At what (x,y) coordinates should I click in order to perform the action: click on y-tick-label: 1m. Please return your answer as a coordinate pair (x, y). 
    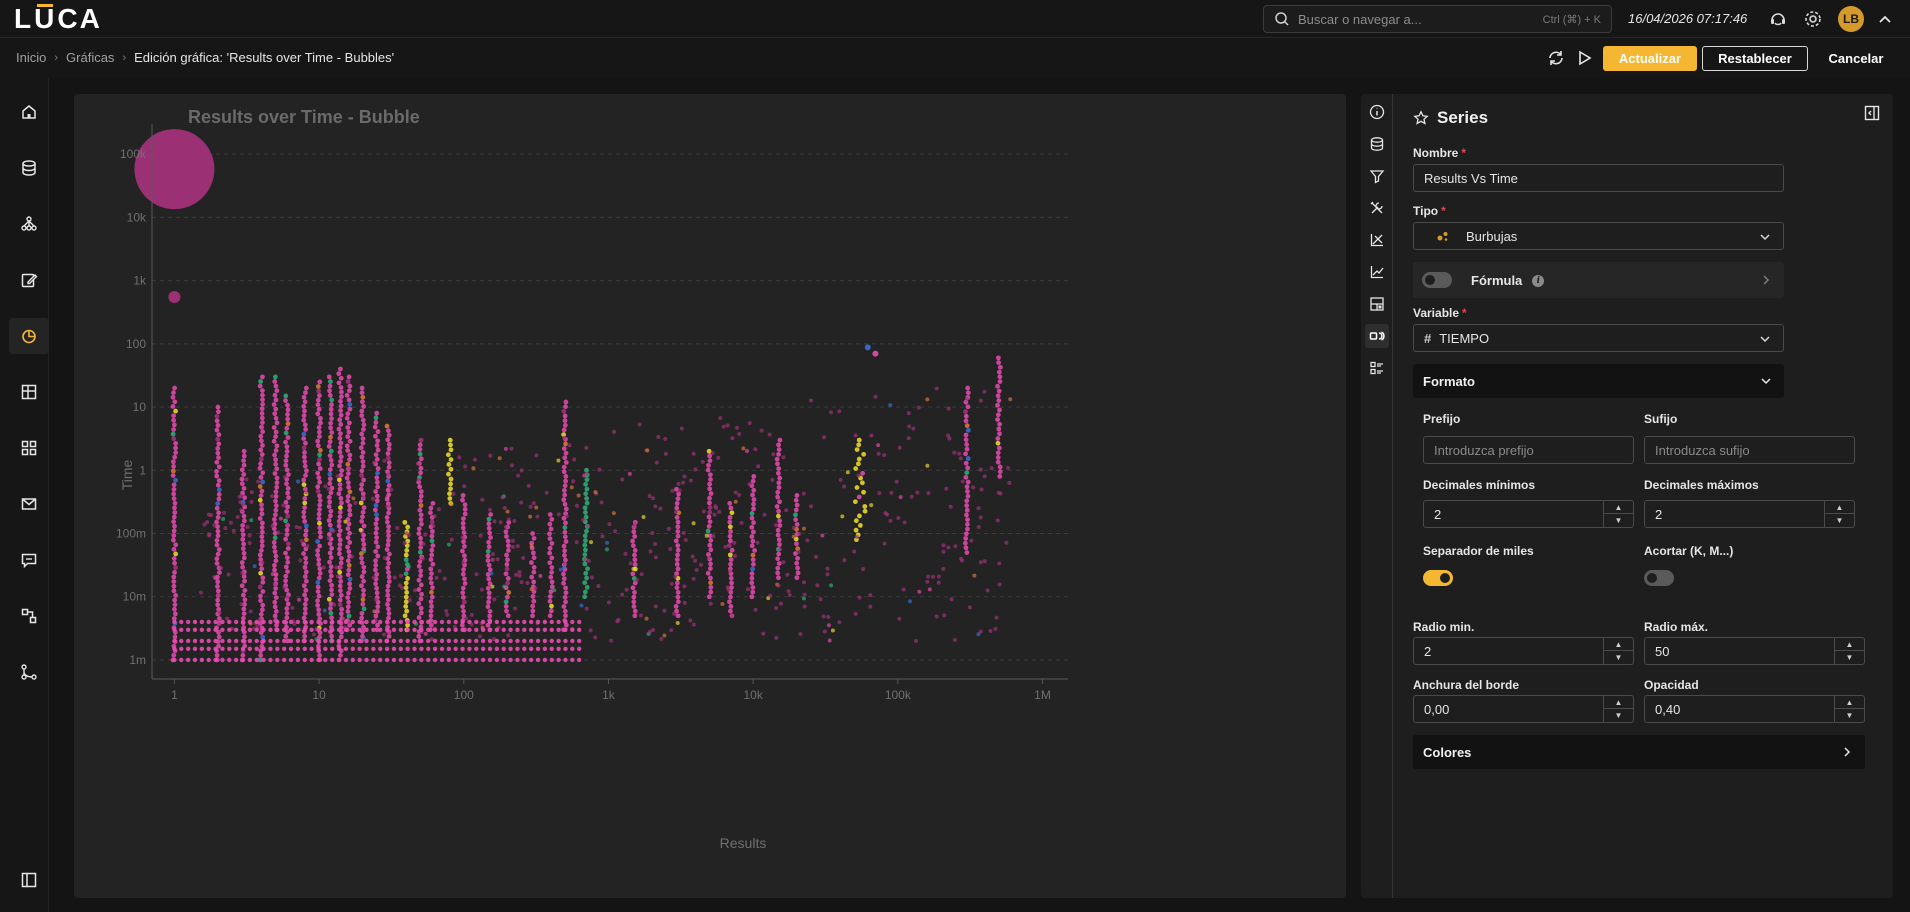
    Looking at the image, I should click on (137, 660).